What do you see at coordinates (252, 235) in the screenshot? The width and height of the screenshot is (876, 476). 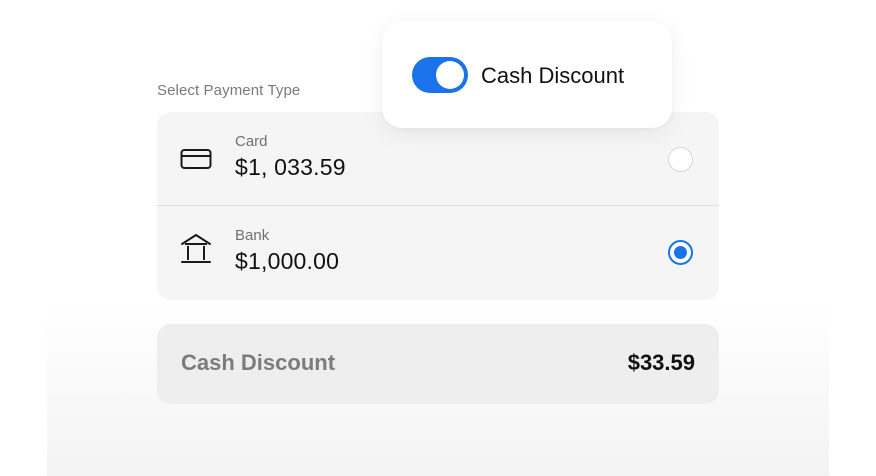 I see `payment-option-label: Bank` at bounding box center [252, 235].